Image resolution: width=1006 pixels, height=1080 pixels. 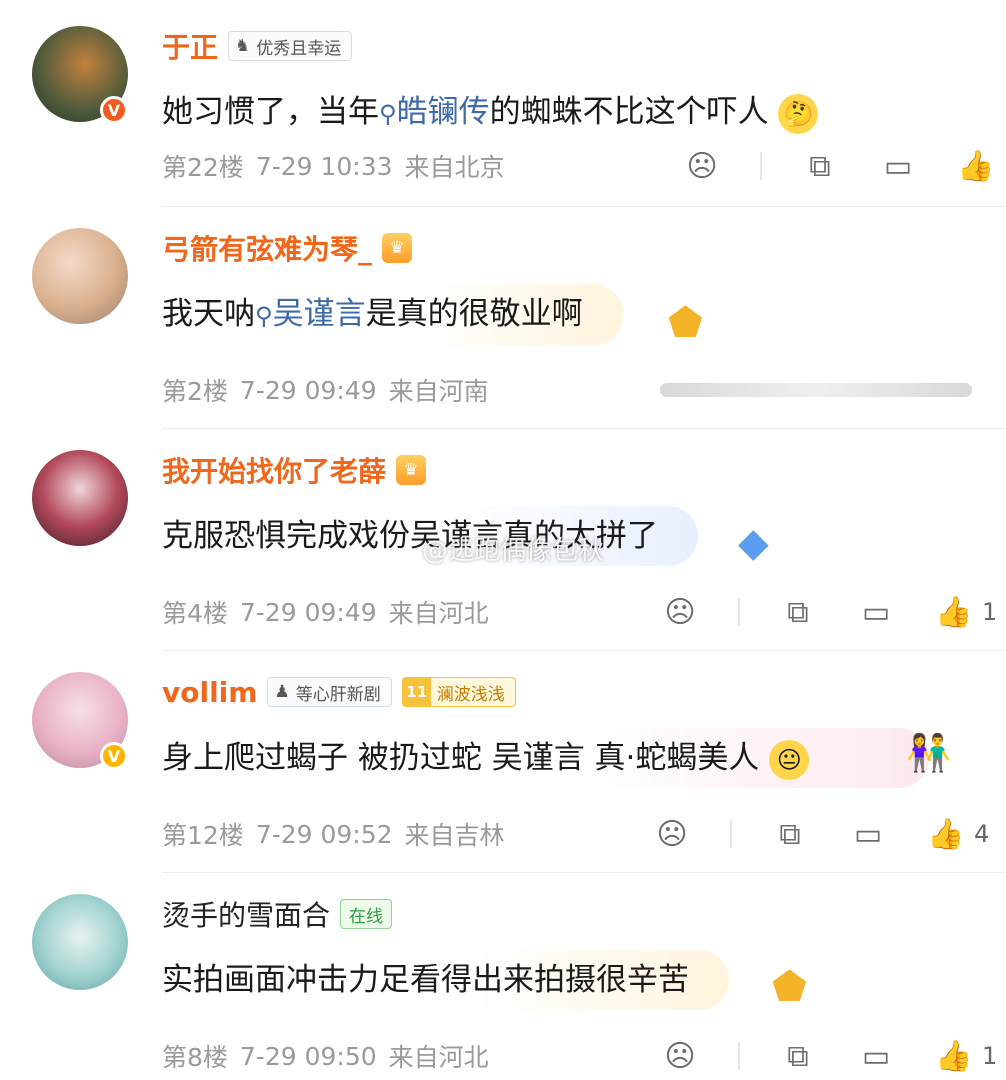 I want to click on topic-link: 吴谨言, so click(x=319, y=314).